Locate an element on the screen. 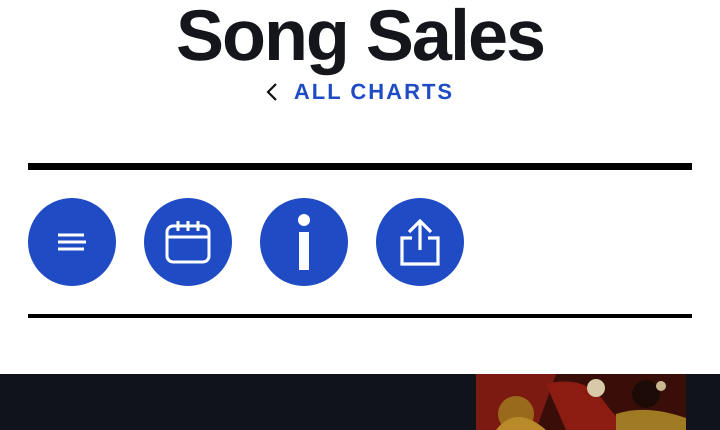 This screenshot has width=720, height=430. share-icon is located at coordinates (420, 242).